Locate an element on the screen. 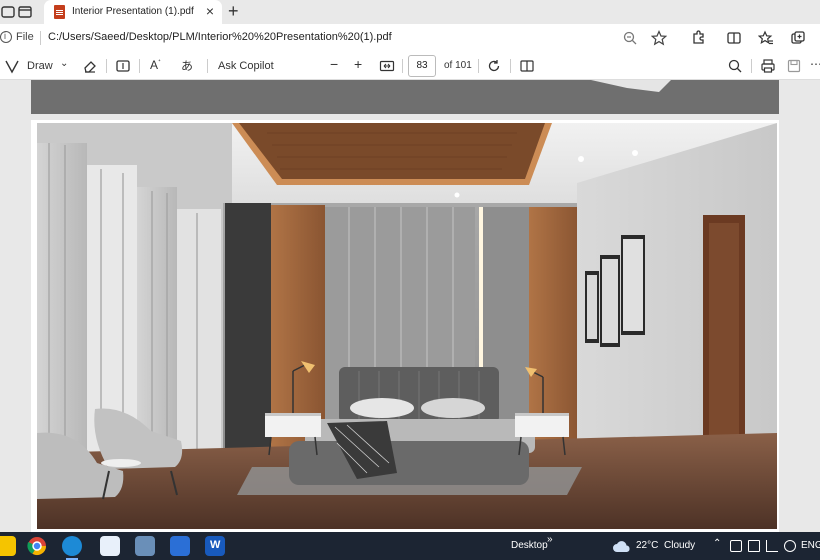  city-app-icon is located at coordinates (145, 546).